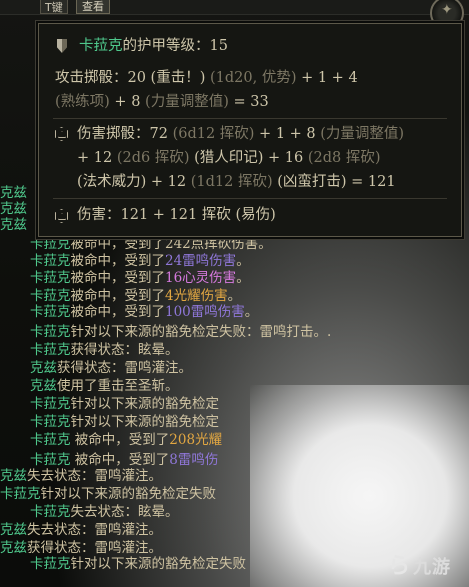  What do you see at coordinates (206, 78) in the screenshot?
I see `attack-roll-line-1: 攻击掷骰：20 (重击！) (1d20, 优势) + 1 + 4` at bounding box center [206, 78].